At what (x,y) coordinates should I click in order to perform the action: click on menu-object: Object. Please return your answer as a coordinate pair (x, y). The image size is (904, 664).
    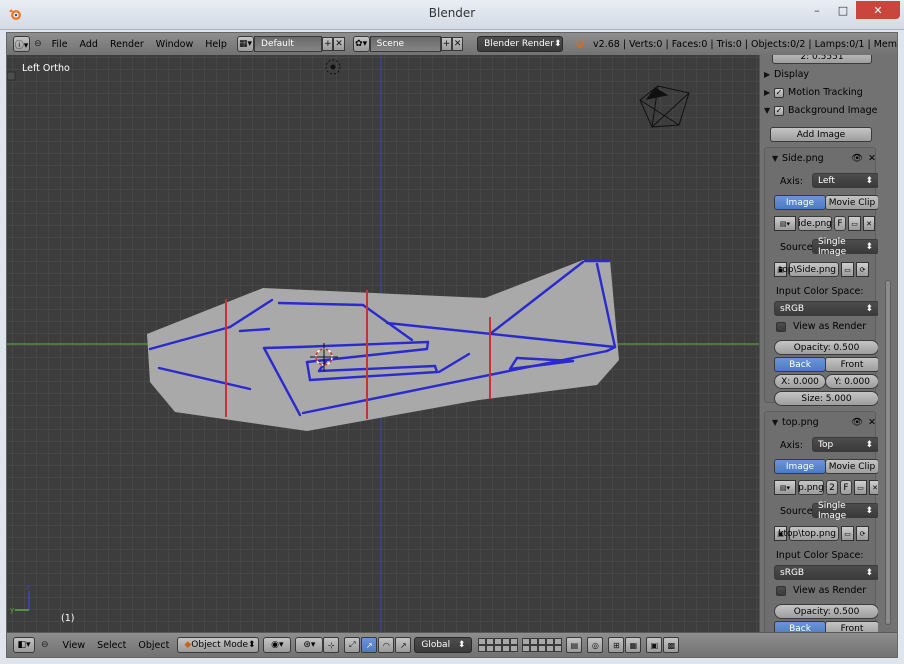
    Looking at the image, I should click on (153, 645).